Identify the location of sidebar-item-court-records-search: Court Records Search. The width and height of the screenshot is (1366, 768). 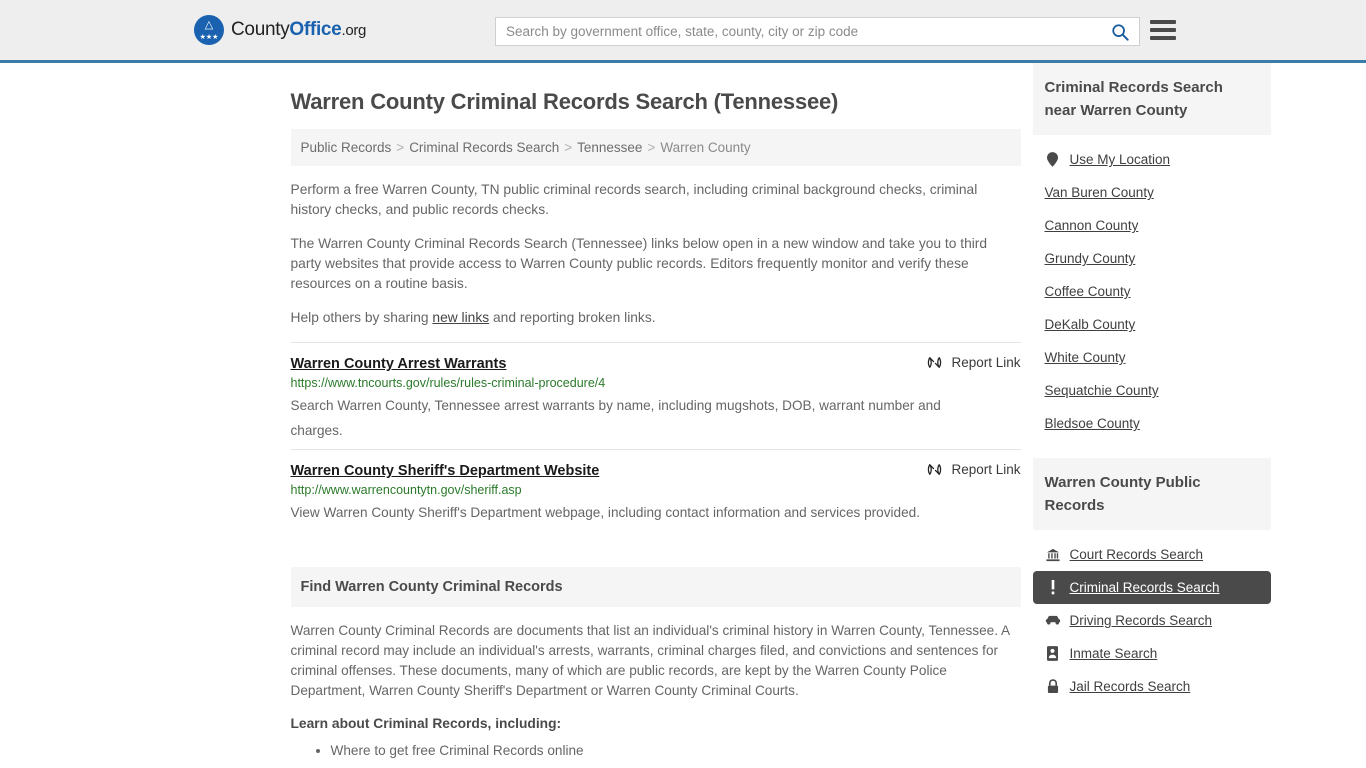
(1152, 554).